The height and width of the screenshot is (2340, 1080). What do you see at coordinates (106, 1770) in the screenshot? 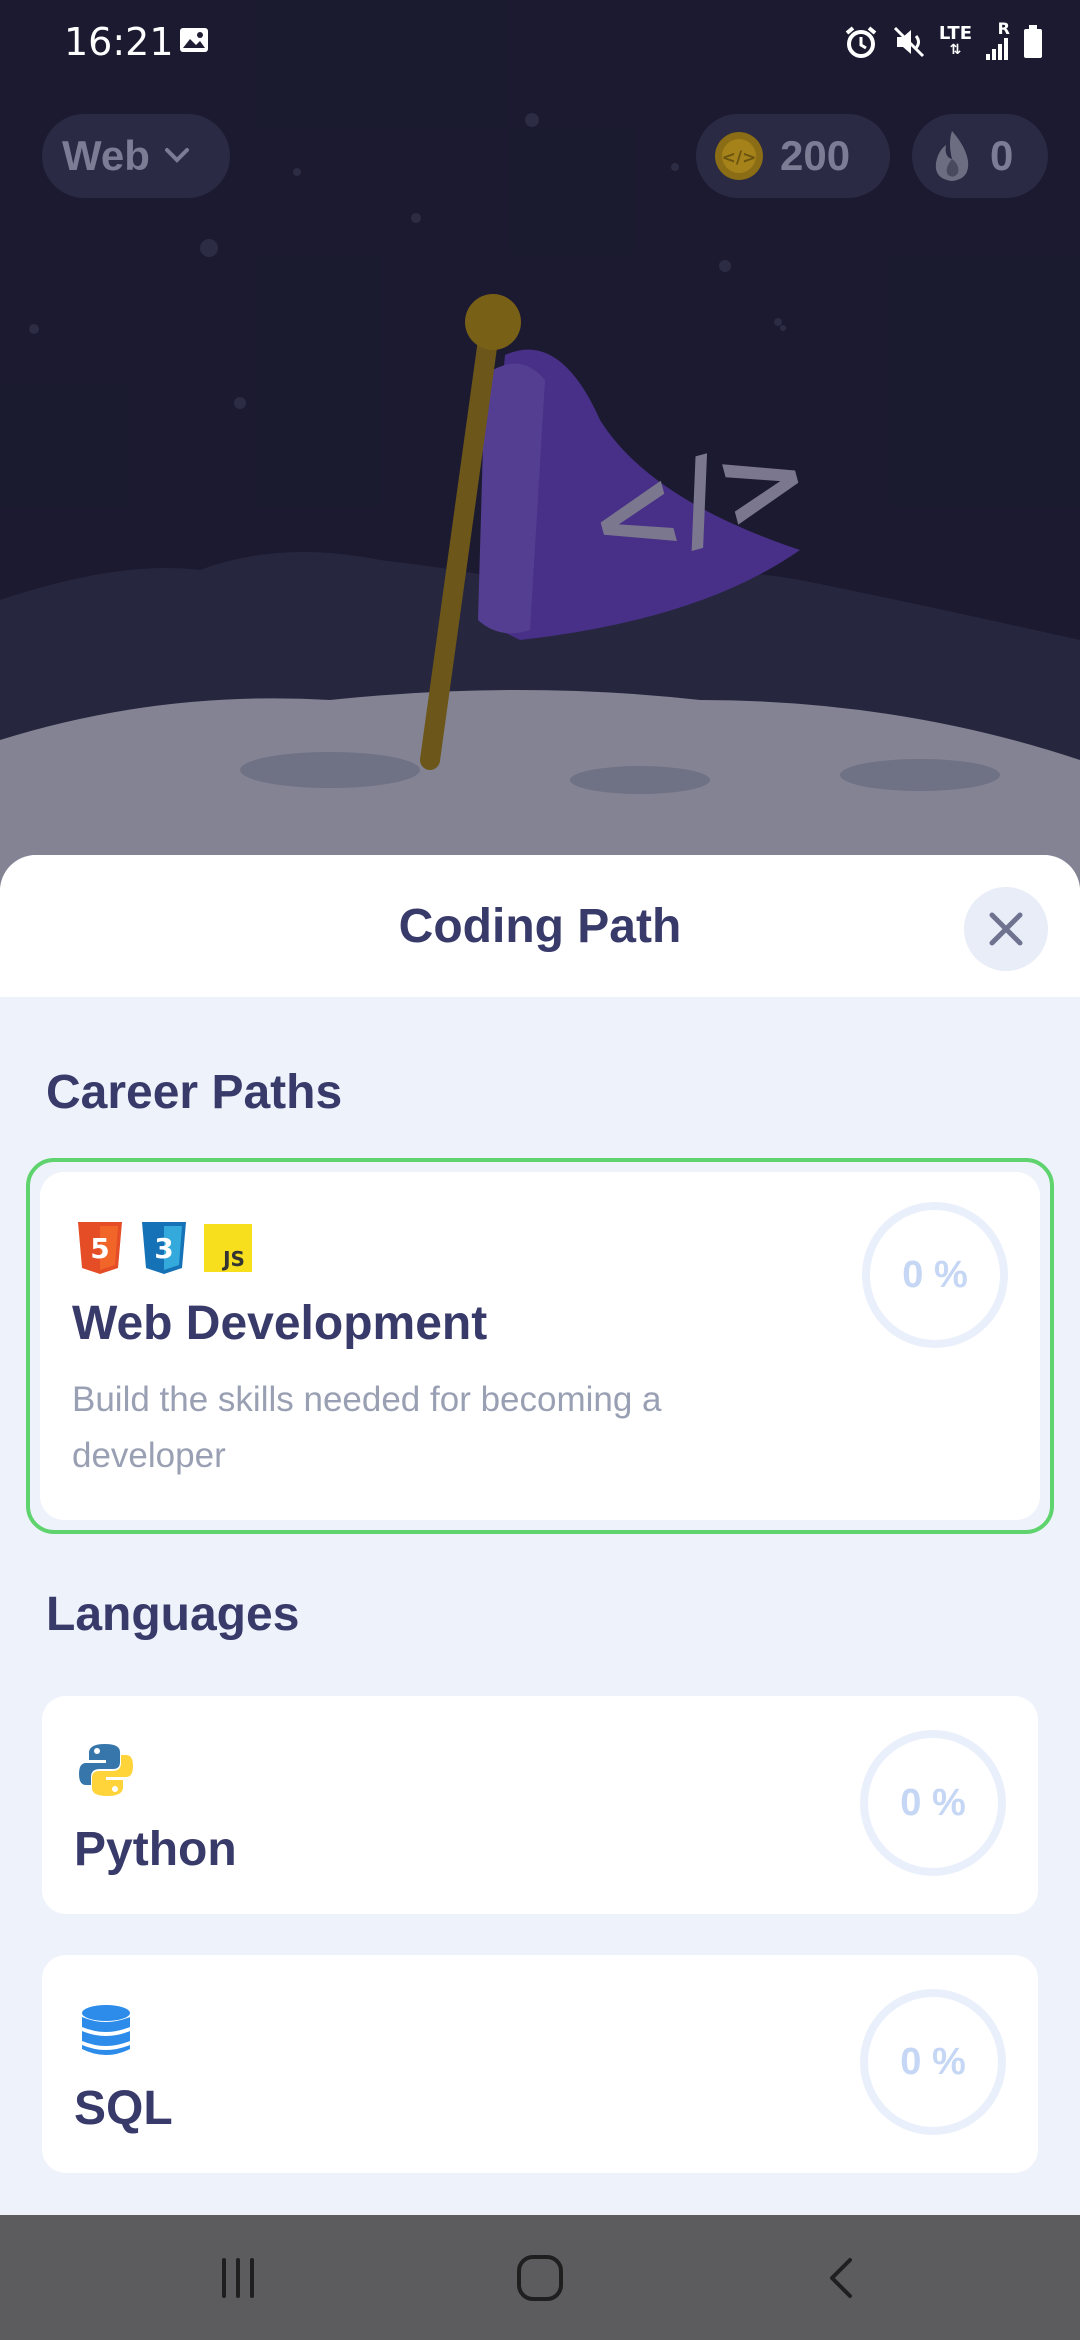
I see `python-icon` at bounding box center [106, 1770].